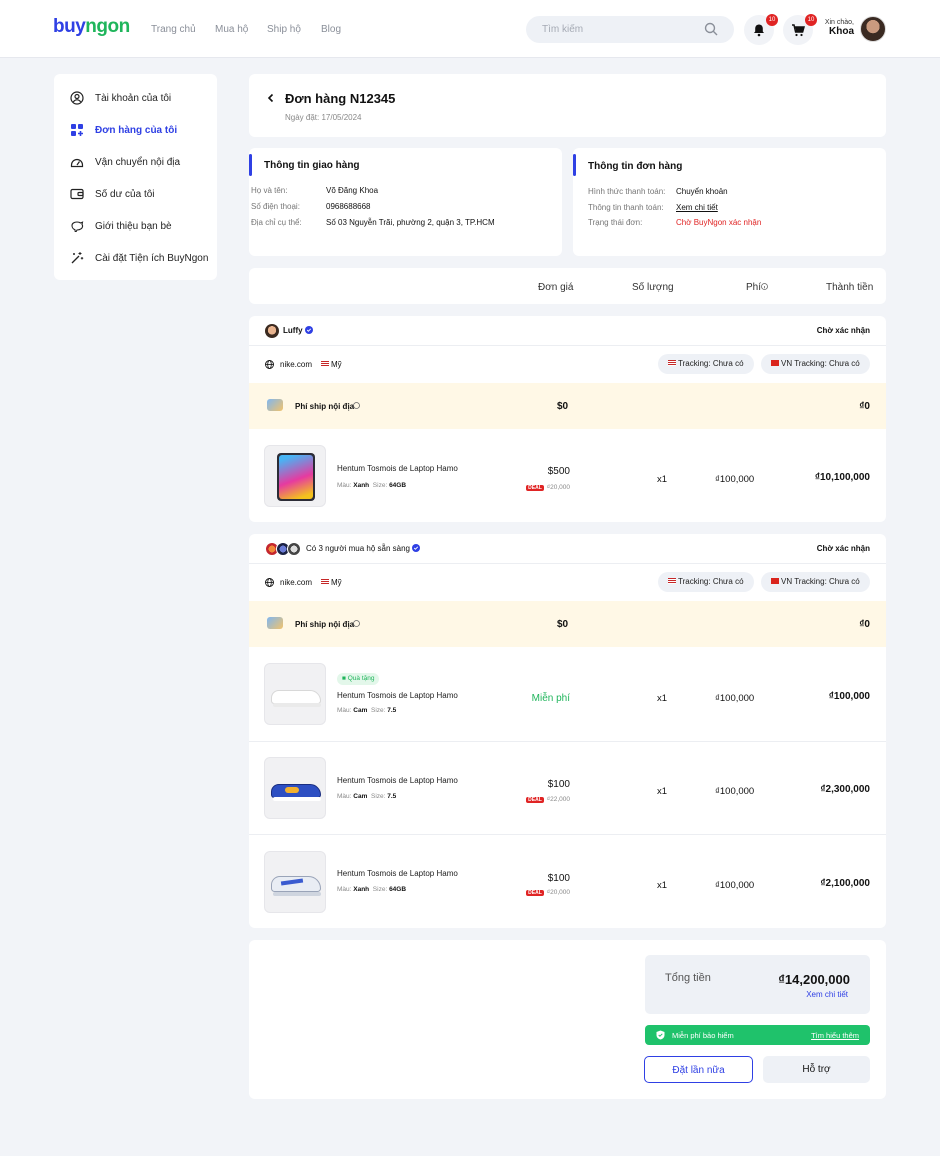 This screenshot has height=1156, width=940. What do you see at coordinates (173, 29) in the screenshot?
I see `nav-home: Trang chủ` at bounding box center [173, 29].